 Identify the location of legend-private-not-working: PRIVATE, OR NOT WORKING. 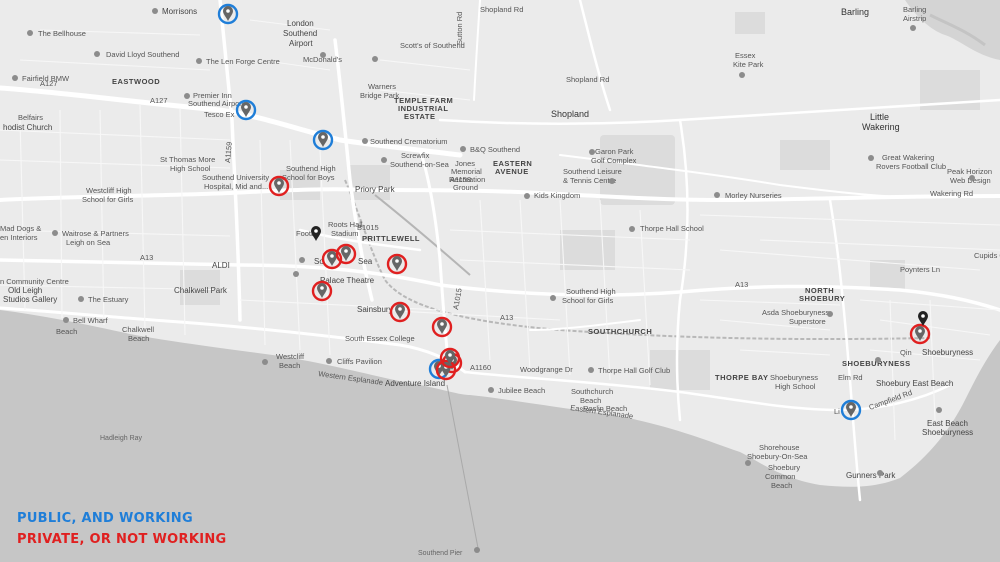
(122, 539).